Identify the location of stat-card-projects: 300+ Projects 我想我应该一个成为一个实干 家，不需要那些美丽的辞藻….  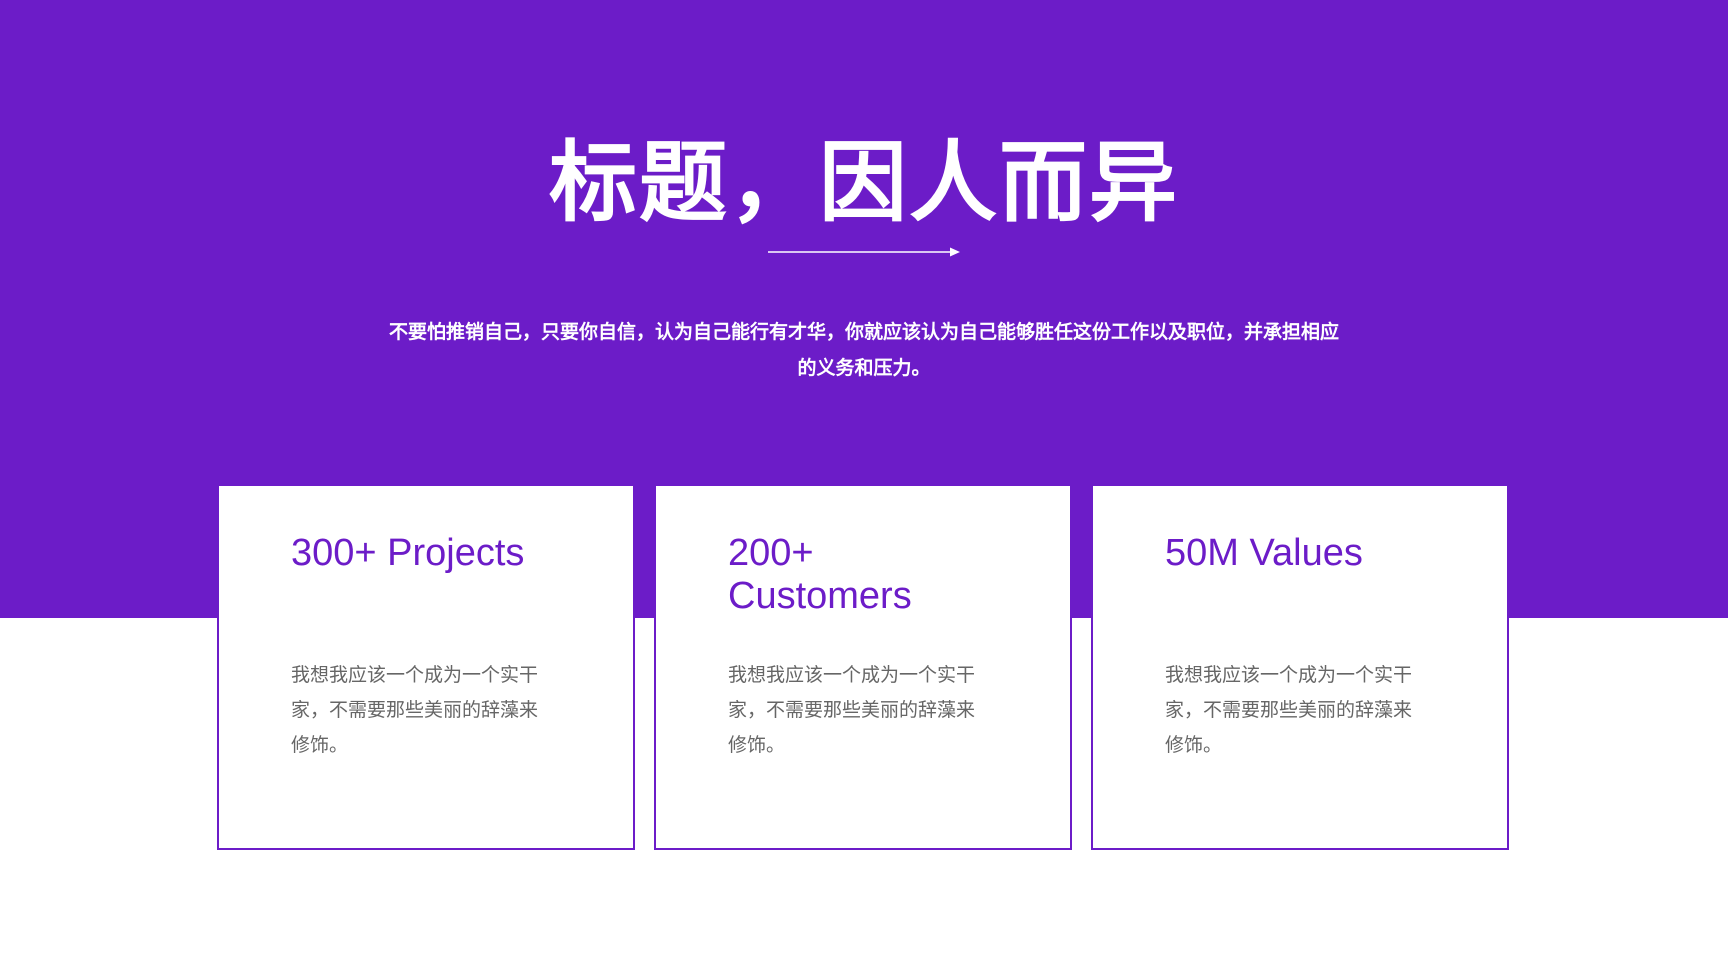
(426, 667).